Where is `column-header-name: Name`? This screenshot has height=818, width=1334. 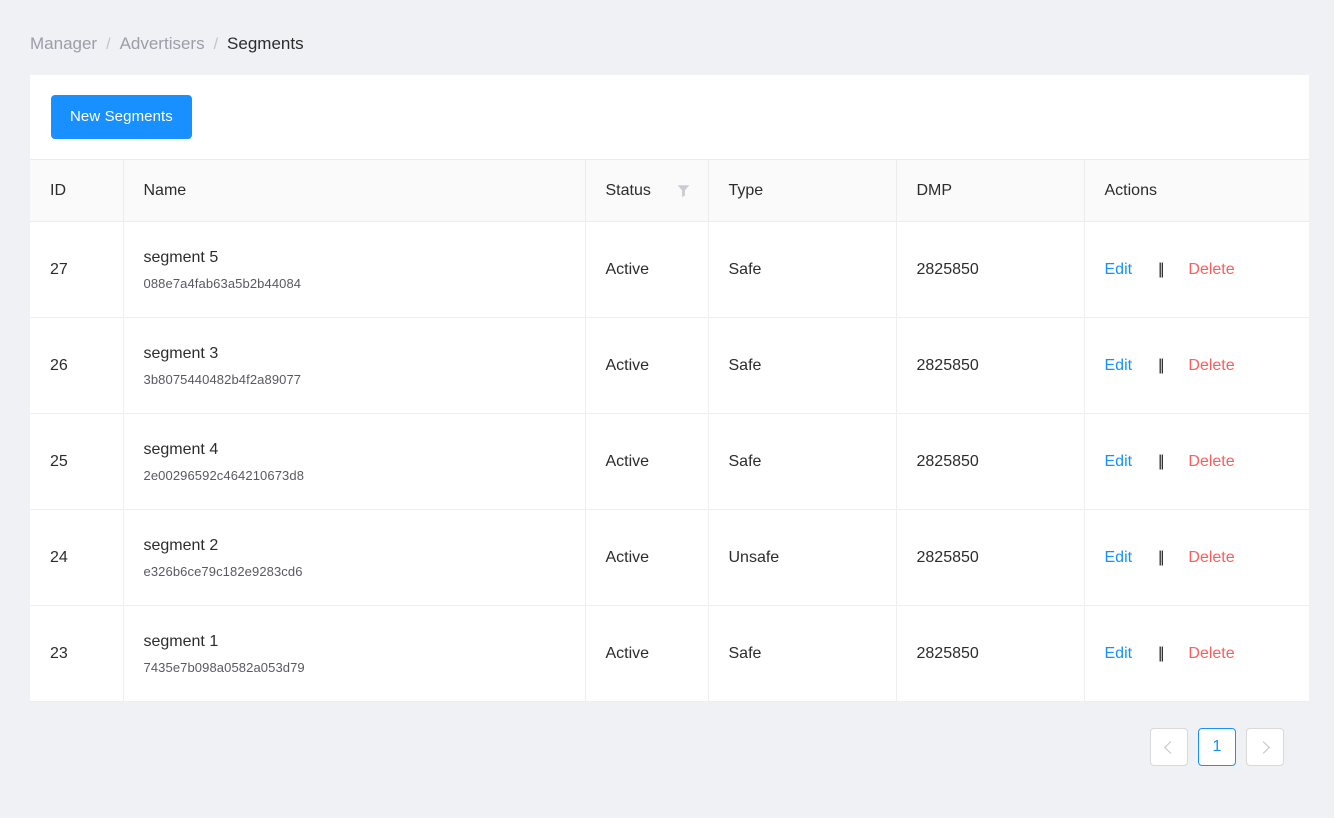 column-header-name: Name is located at coordinates (354, 190).